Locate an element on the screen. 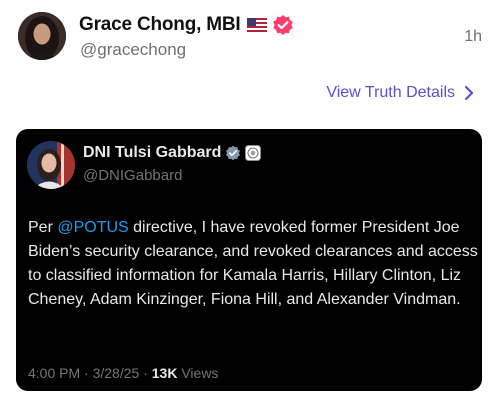  tweet-avatar-image is located at coordinates (51, 165).